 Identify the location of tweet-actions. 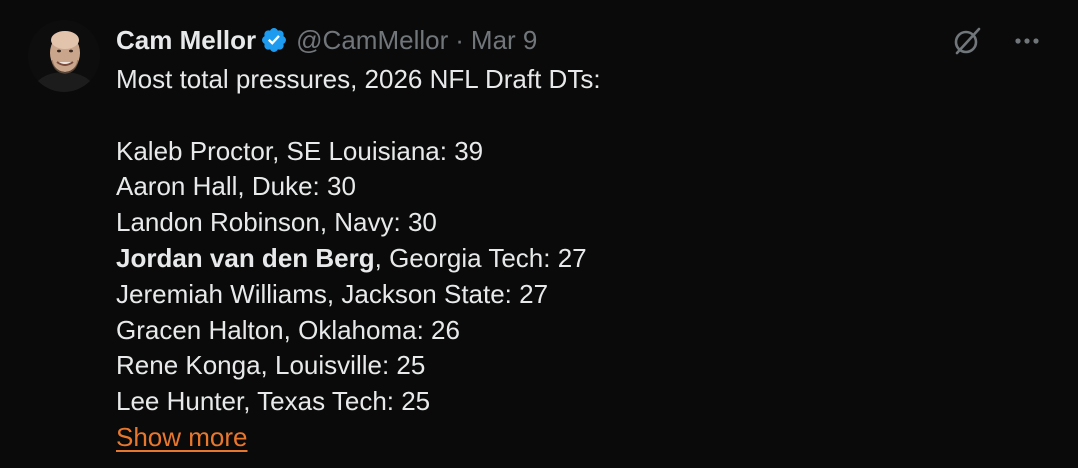
(997, 41).